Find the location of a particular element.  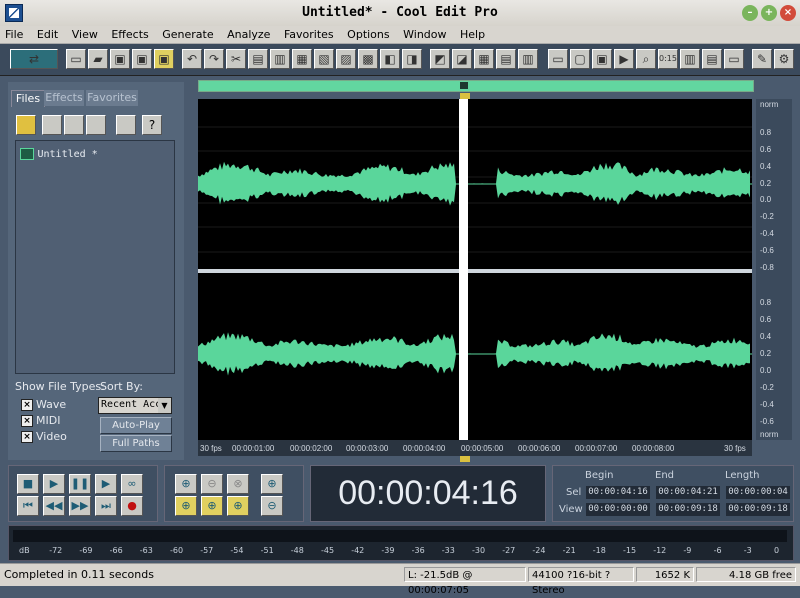

play-to-end-icon: ▶ is located at coordinates (106, 484).